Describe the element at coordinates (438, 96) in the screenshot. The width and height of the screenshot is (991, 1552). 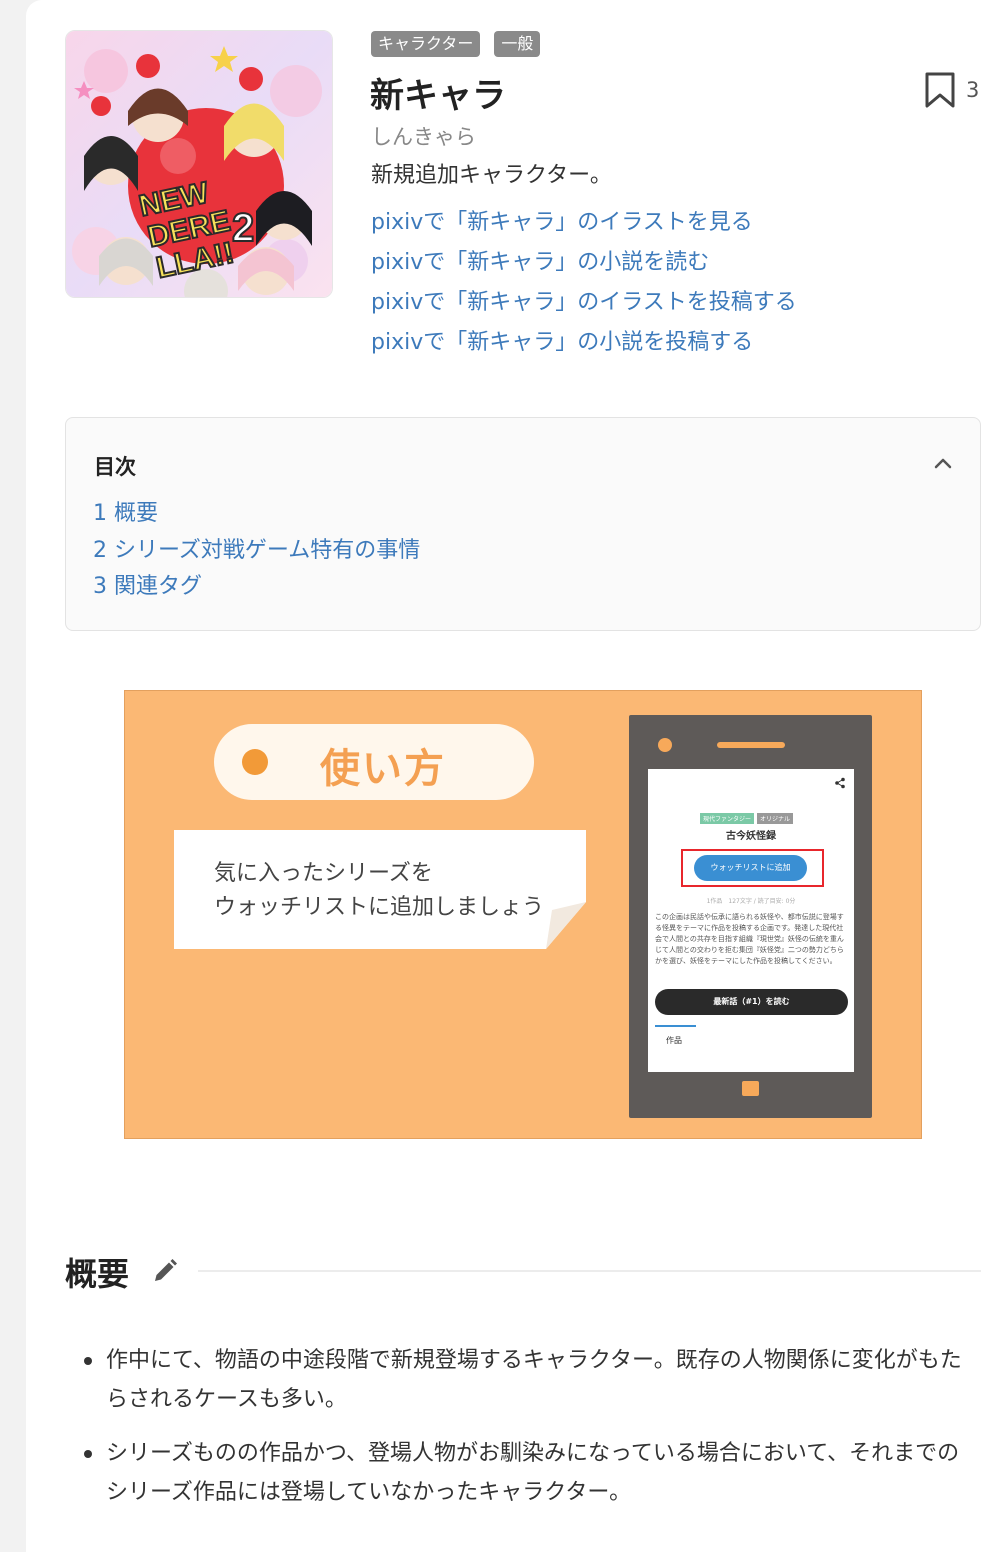
I see `page-title: 新キャラ` at that location.